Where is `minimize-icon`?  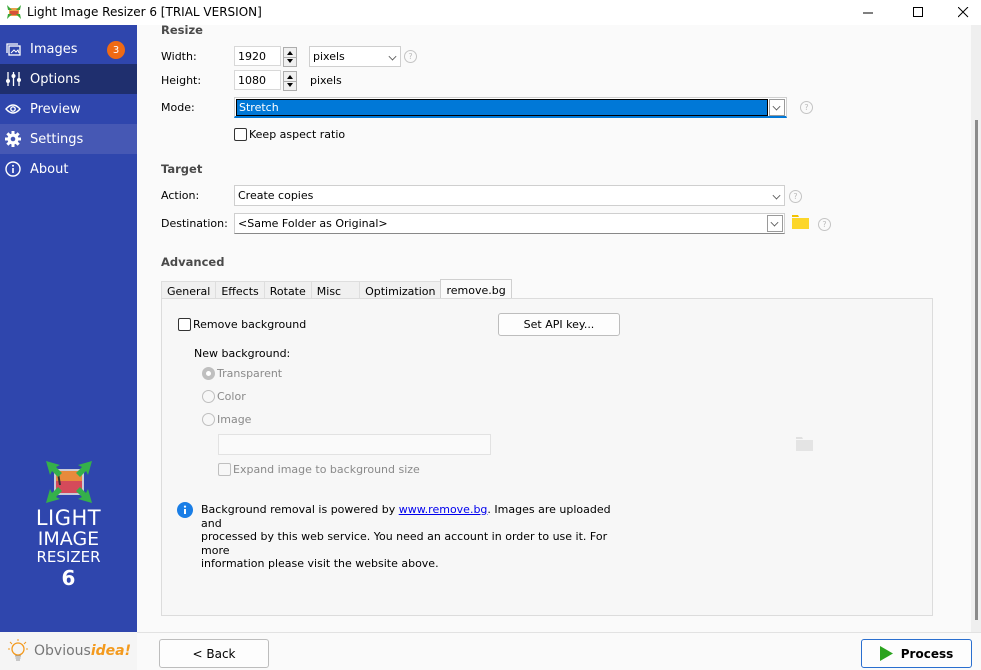 minimize-icon is located at coordinates (867, 13).